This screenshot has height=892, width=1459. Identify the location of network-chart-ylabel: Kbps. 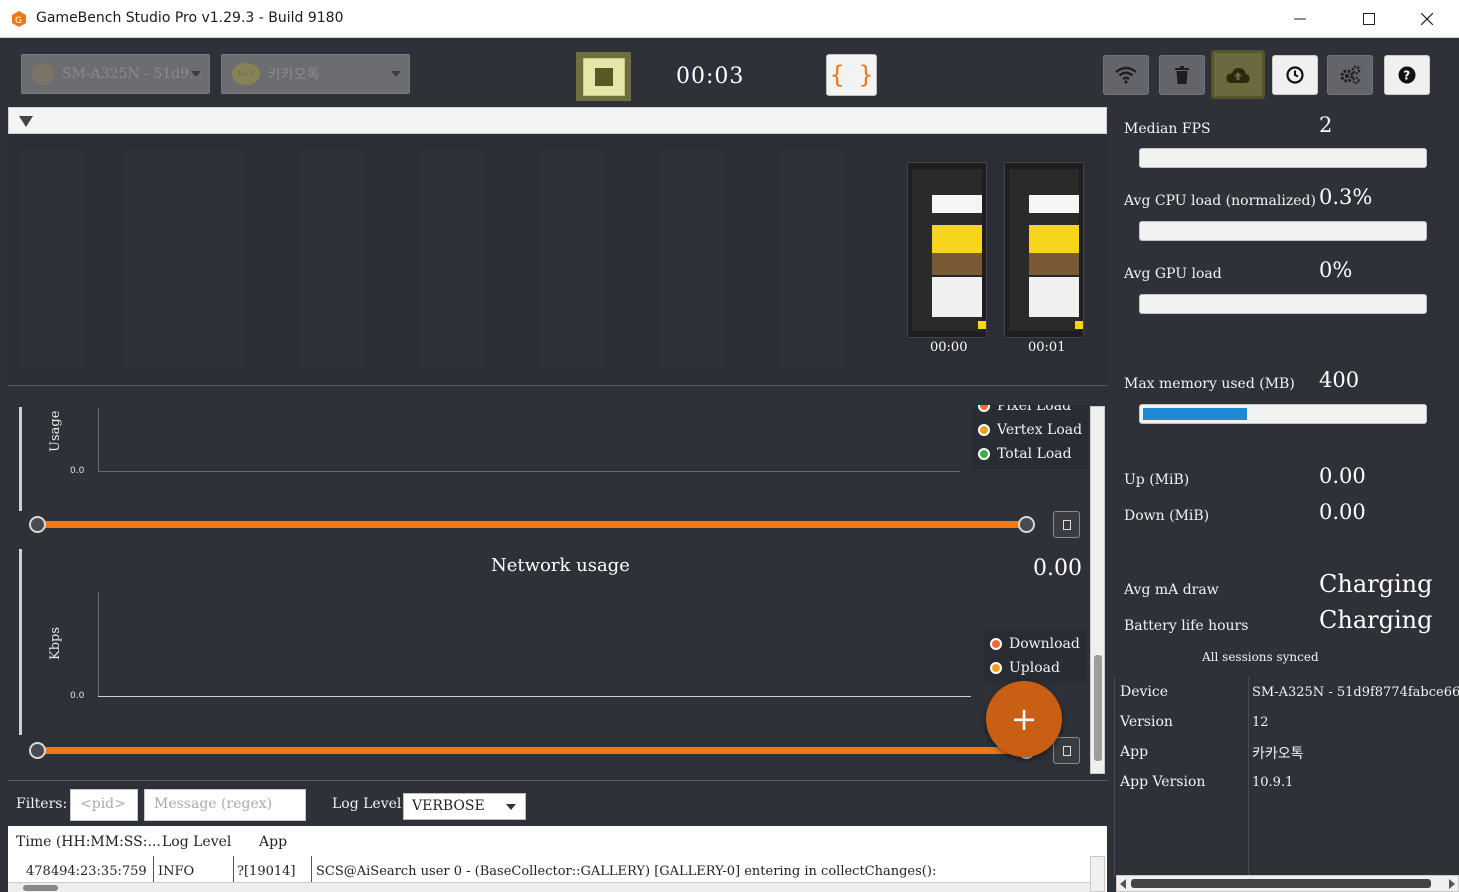
(55, 643).